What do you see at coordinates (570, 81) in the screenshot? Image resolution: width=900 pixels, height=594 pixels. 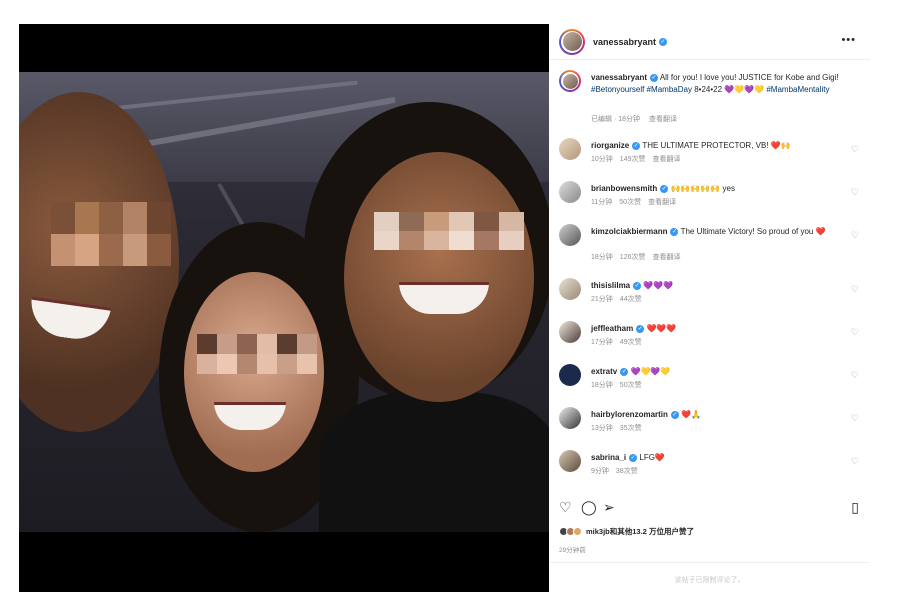 I see `caption-avatar` at bounding box center [570, 81].